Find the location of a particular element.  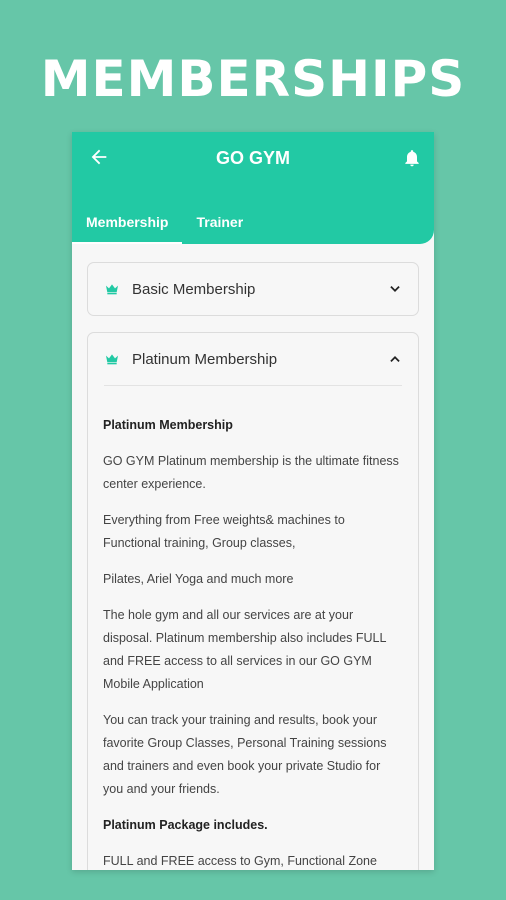

bell-icon is located at coordinates (412, 158).